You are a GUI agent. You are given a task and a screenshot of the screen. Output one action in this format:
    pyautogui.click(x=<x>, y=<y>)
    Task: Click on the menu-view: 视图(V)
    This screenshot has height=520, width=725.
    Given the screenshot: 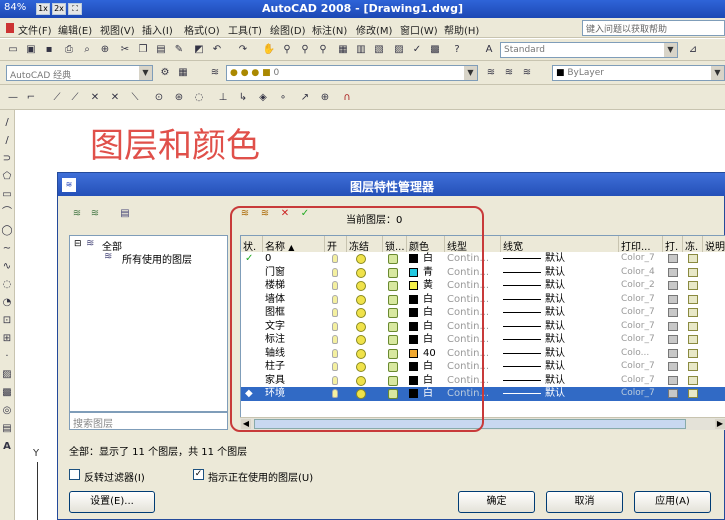 What is the action you would take?
    pyautogui.click(x=117, y=29)
    